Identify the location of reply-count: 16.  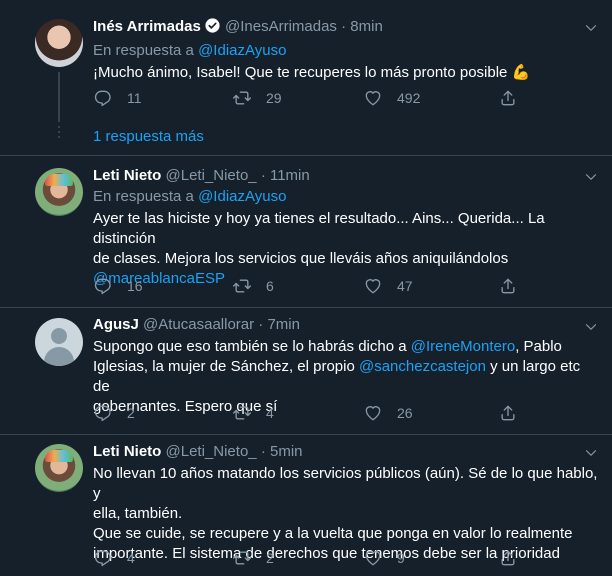
(135, 286).